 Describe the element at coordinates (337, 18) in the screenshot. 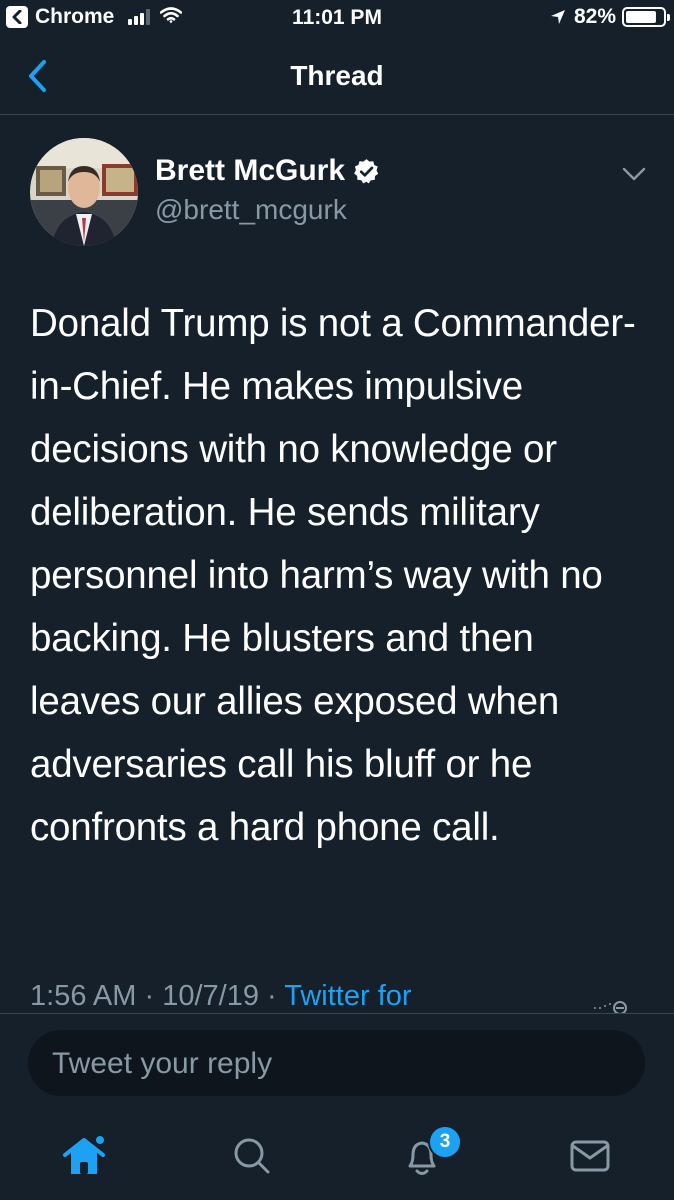

I see `status-bar: Chrome 11:01 PM 82%` at that location.